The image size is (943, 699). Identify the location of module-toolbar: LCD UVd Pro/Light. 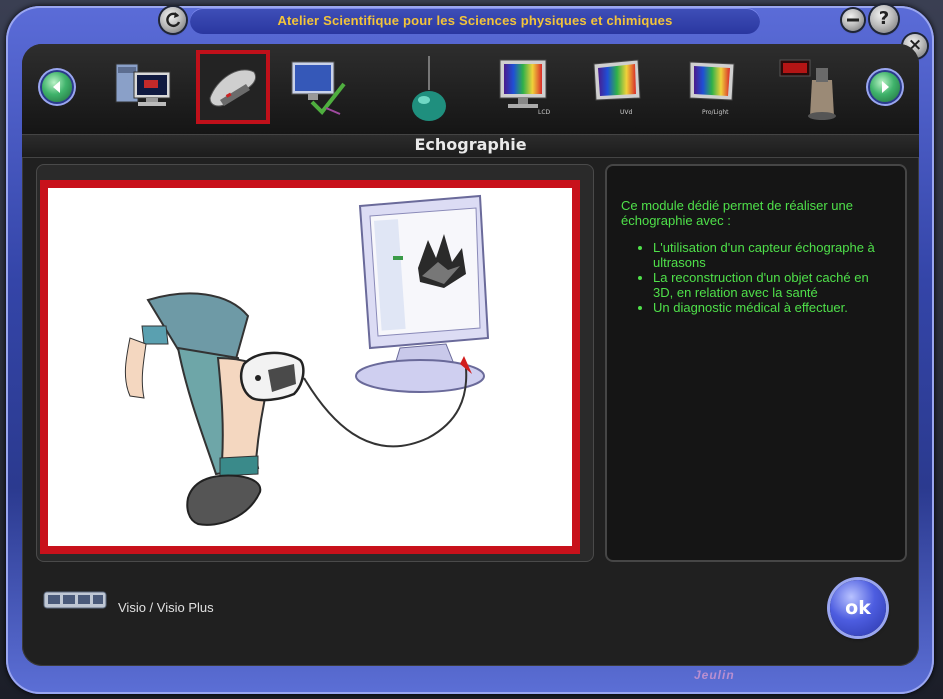
(470, 89).